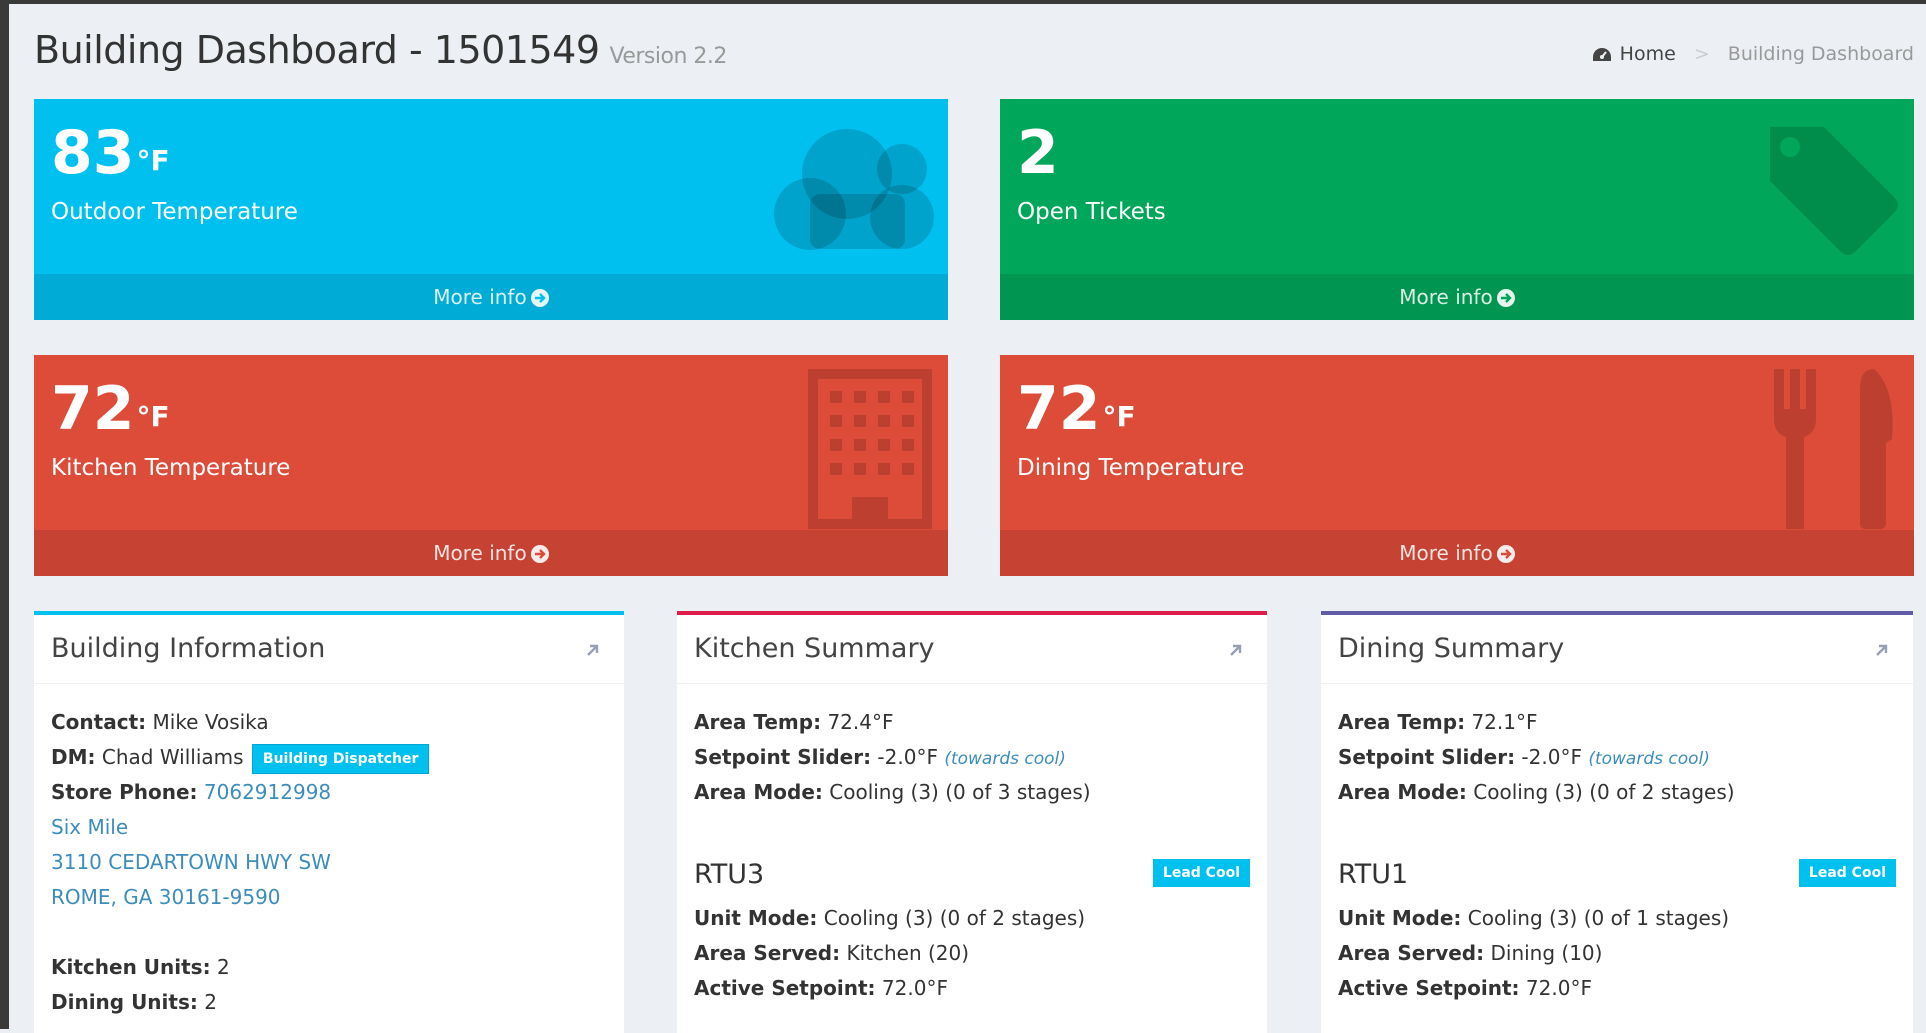 The height and width of the screenshot is (1033, 1926). Describe the element at coordinates (972, 649) in the screenshot. I see `box-header: Kitchen Summary` at that location.